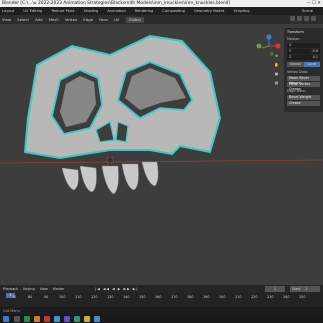  I want to click on menu-marker: Marker, so click(59, 289).